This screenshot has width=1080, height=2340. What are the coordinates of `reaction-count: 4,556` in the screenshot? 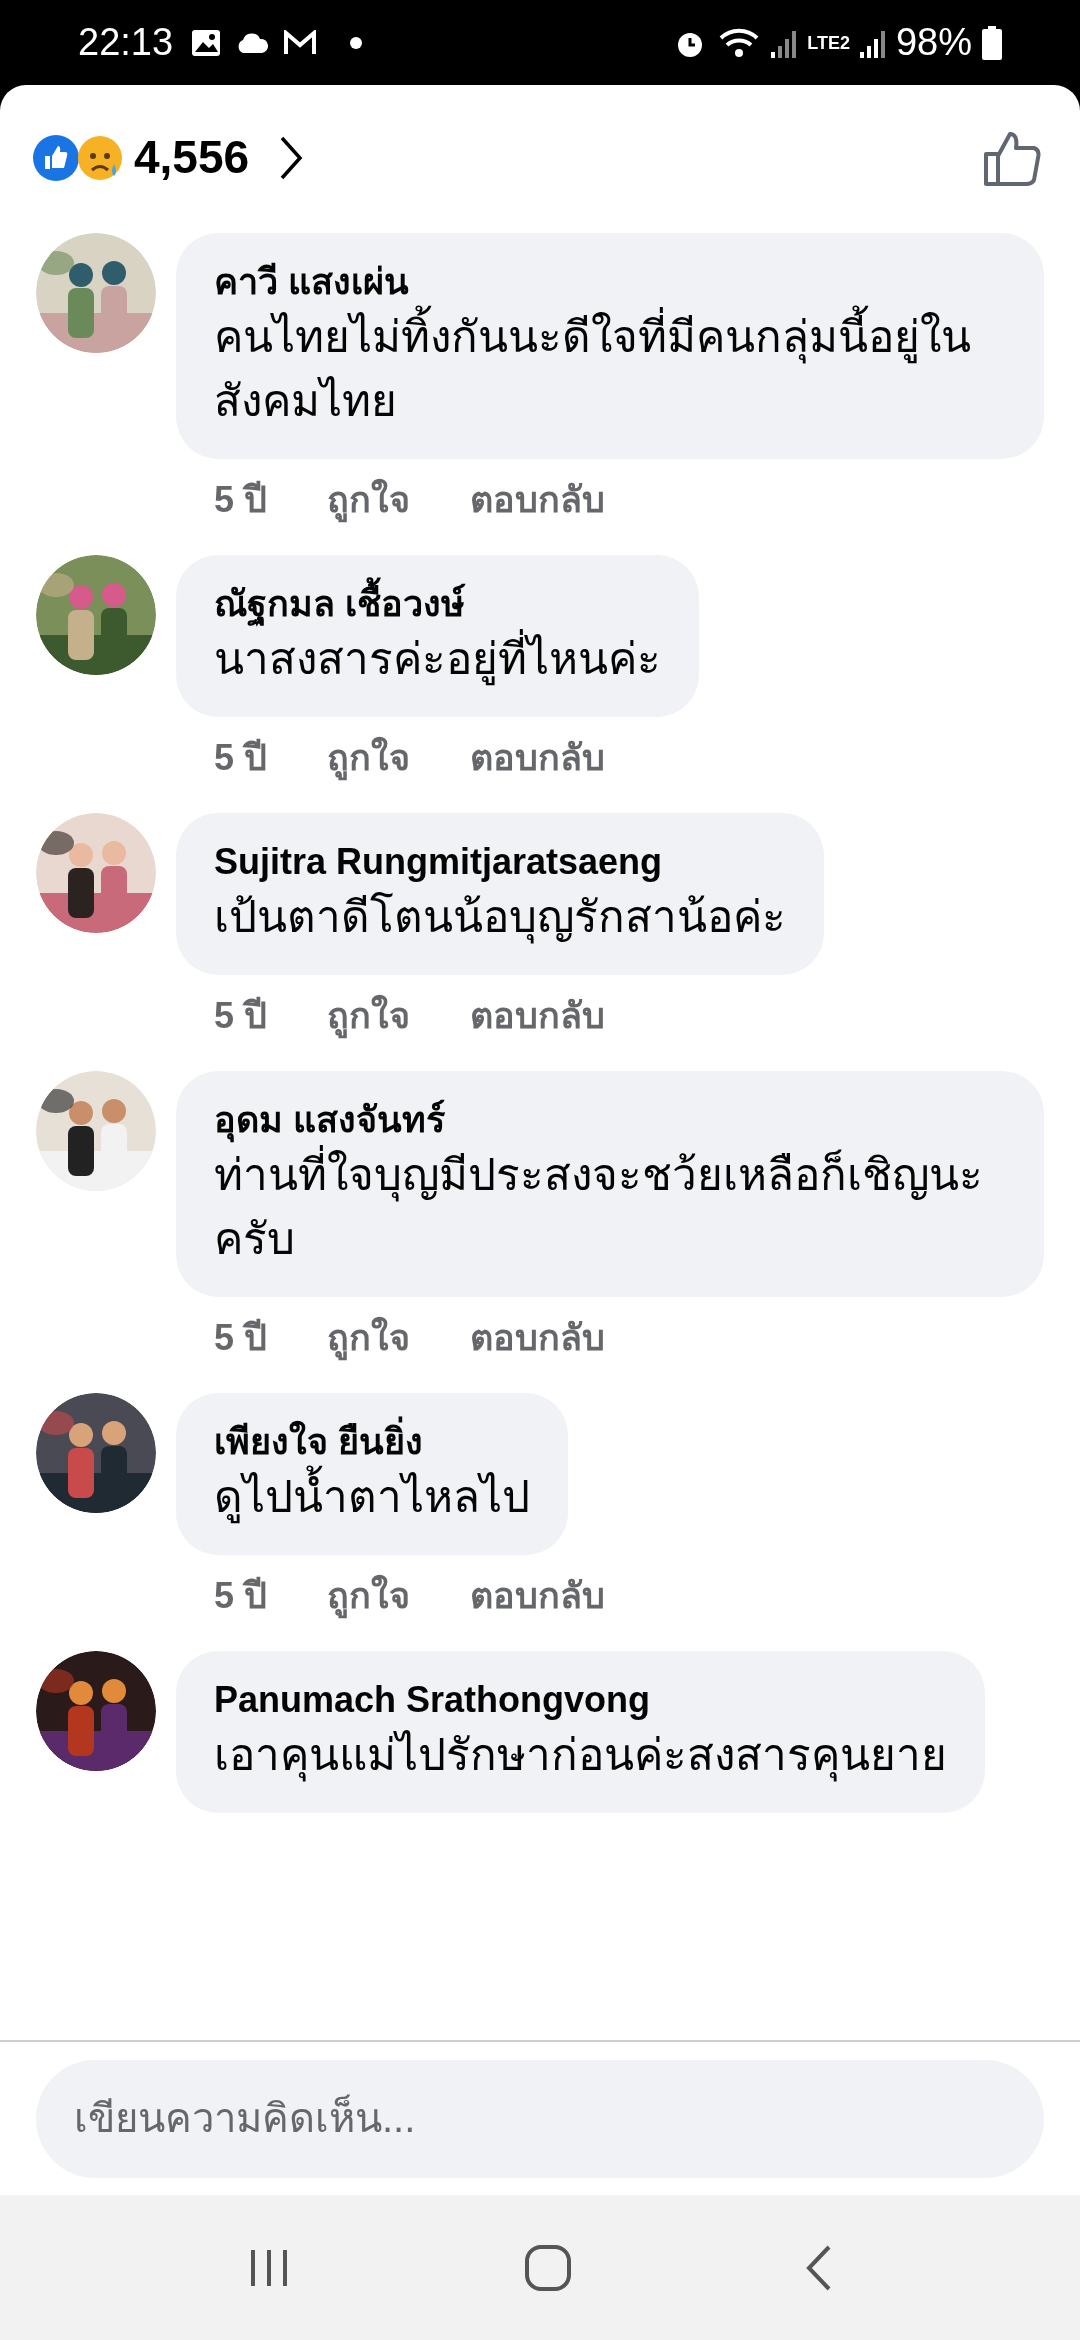 It's located at (192, 157).